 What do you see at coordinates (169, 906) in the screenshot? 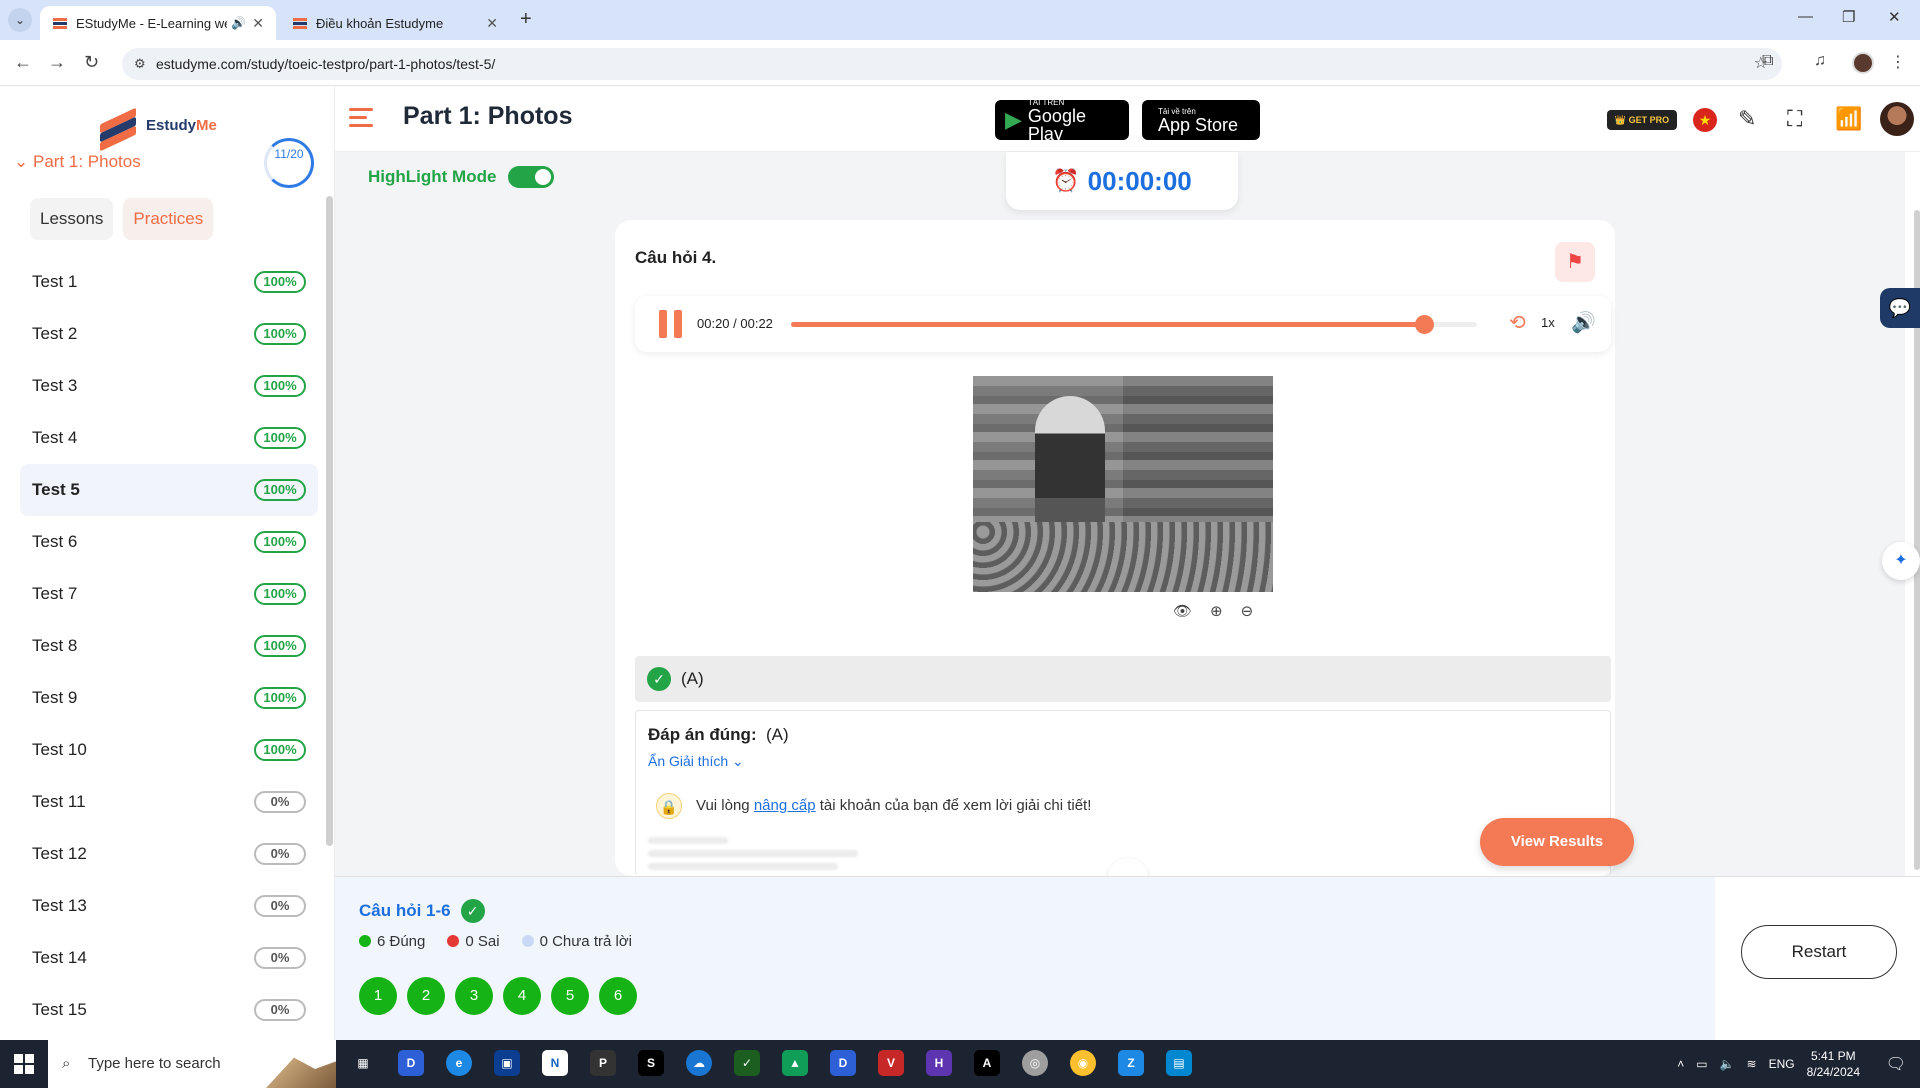
I see `sidebar-item-test: Test 13 0%` at bounding box center [169, 906].